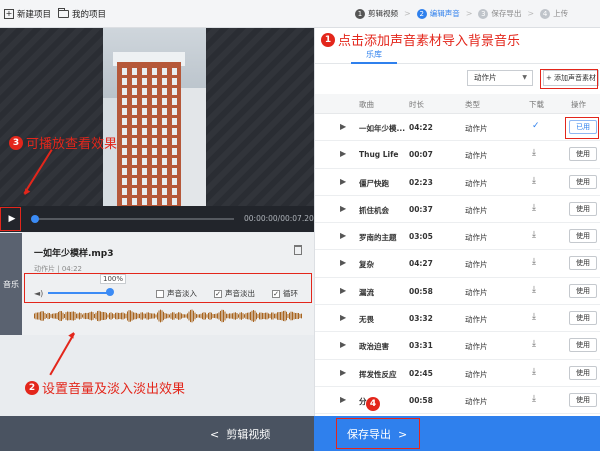  Describe the element at coordinates (383, 13) in the screenshot. I see `step-label: 剪辑视频` at that location.